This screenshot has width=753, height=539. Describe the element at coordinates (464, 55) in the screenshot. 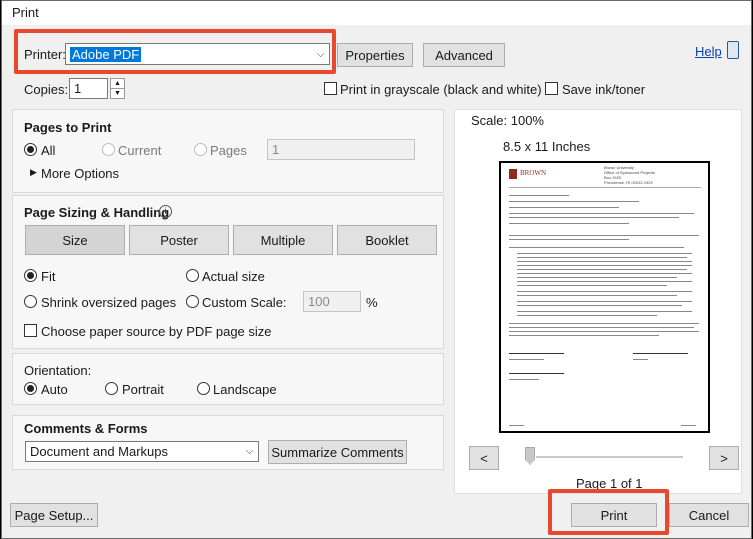

I see `advanced-button: Advanced` at that location.